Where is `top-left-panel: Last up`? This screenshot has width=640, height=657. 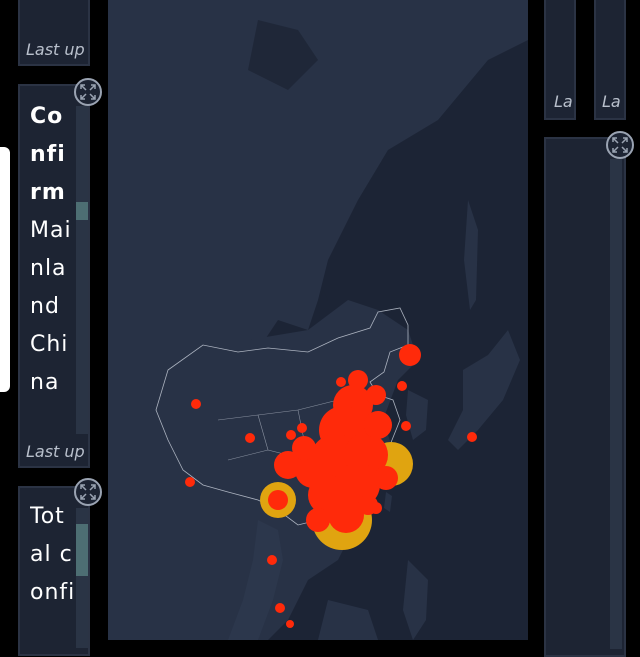
top-left-panel: Last up is located at coordinates (54, 33).